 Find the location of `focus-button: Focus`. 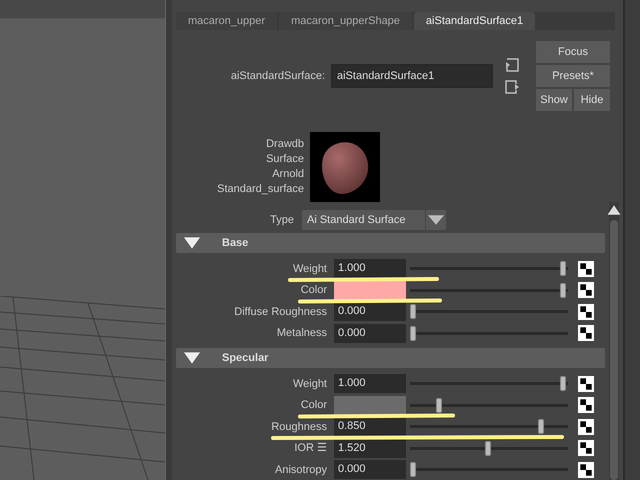

focus-button: Focus is located at coordinates (573, 52).